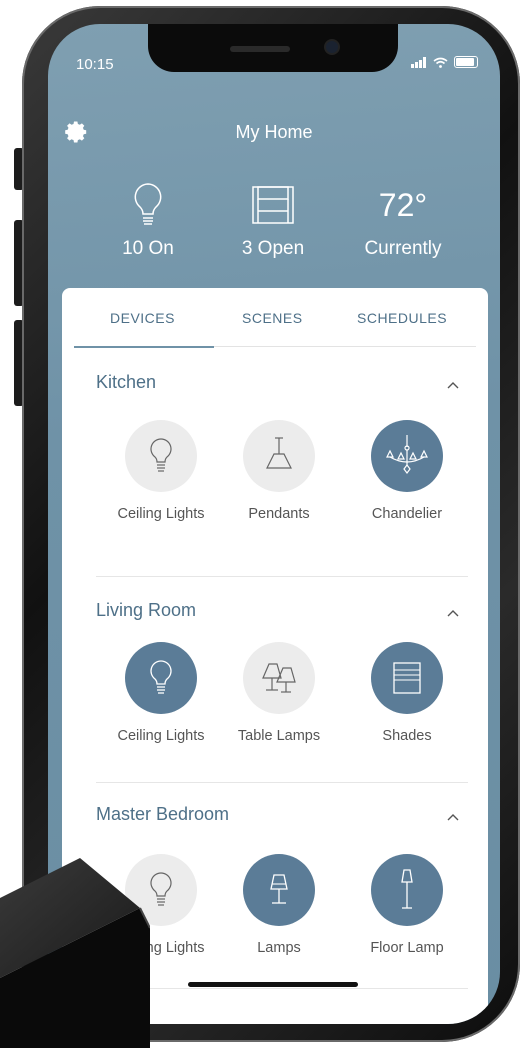  I want to click on temperature-summary: 72° Currently, so click(403, 220).